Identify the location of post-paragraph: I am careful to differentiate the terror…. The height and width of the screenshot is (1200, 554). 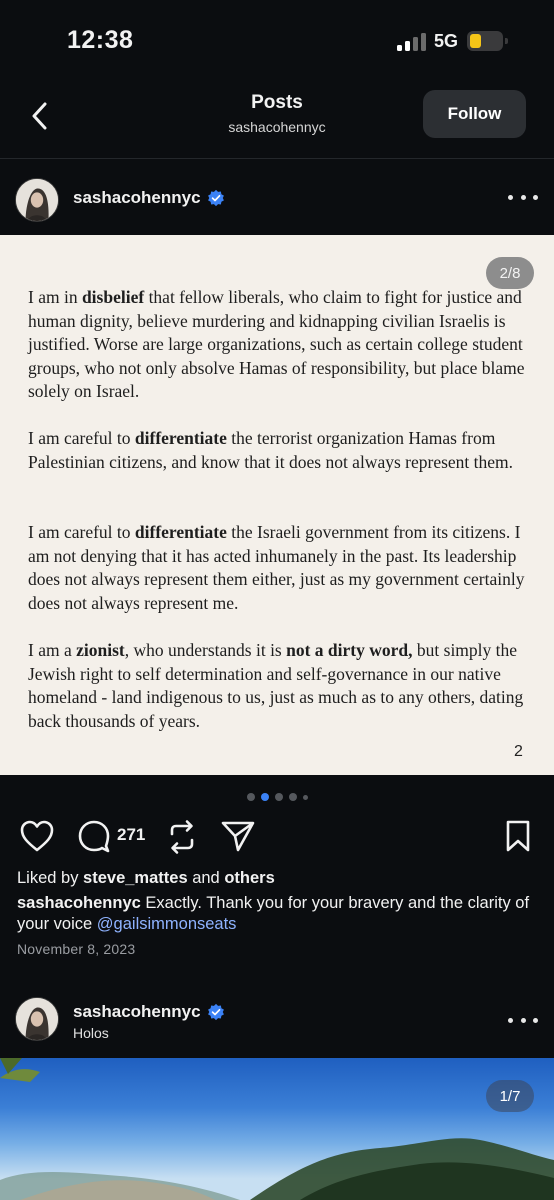
(278, 450).